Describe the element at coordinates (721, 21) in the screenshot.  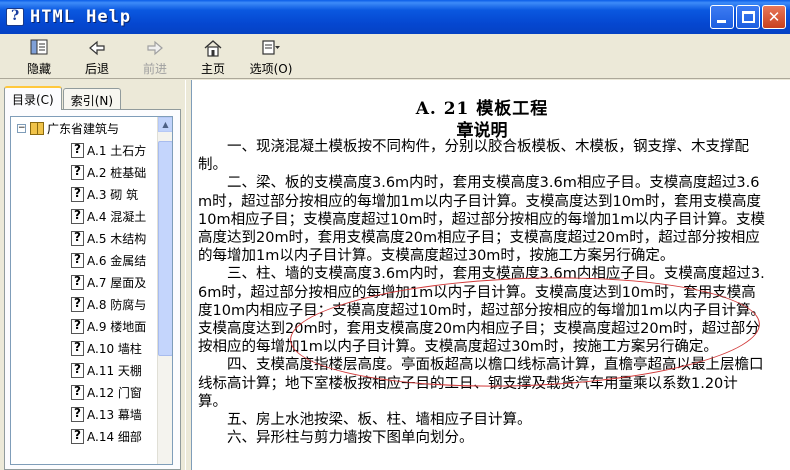
I see `minimize-icon` at that location.